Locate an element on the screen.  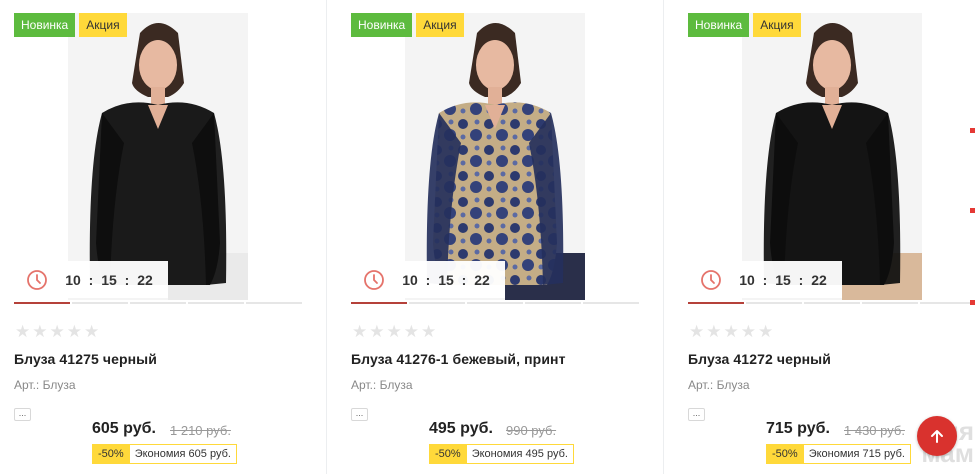
discount-badge: -50% Экономия 715 руб. is located at coordinates (838, 454).